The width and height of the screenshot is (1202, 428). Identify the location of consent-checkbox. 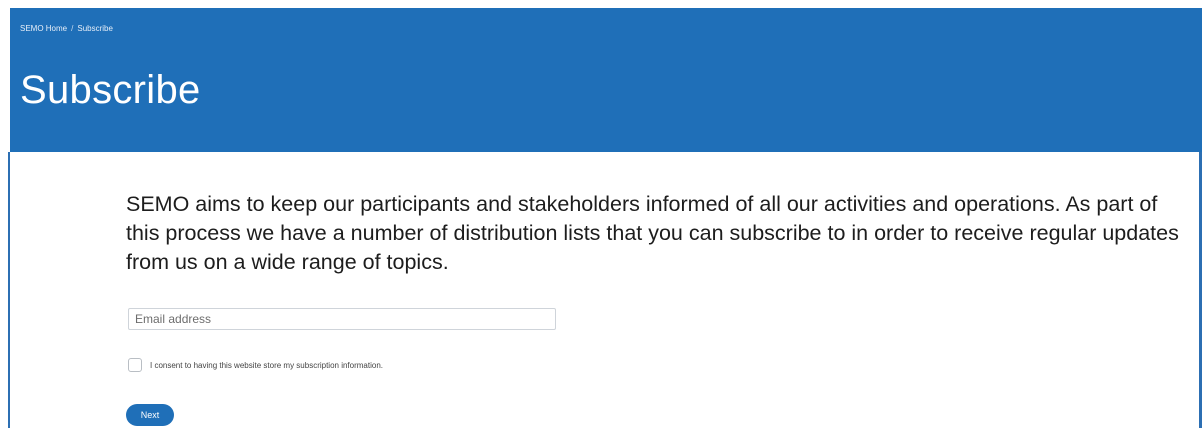
(135, 365).